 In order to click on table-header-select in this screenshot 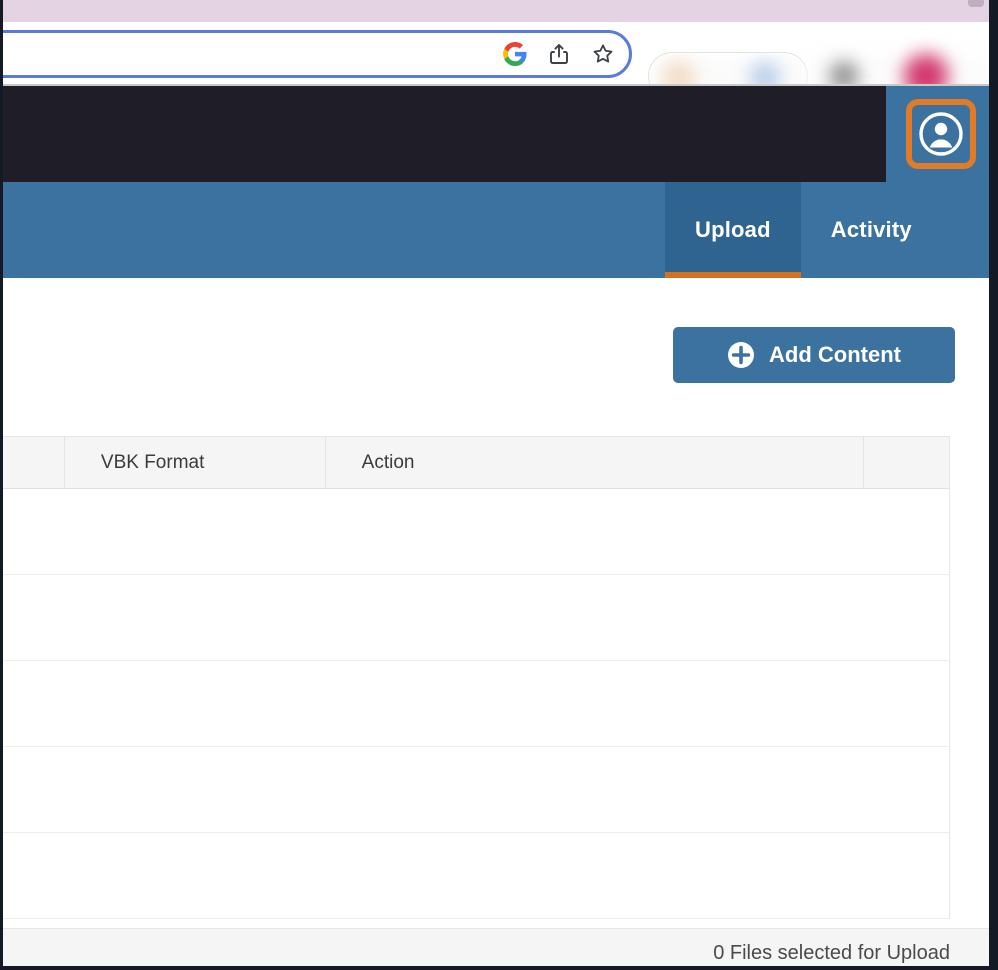, I will do `click(32, 462)`.